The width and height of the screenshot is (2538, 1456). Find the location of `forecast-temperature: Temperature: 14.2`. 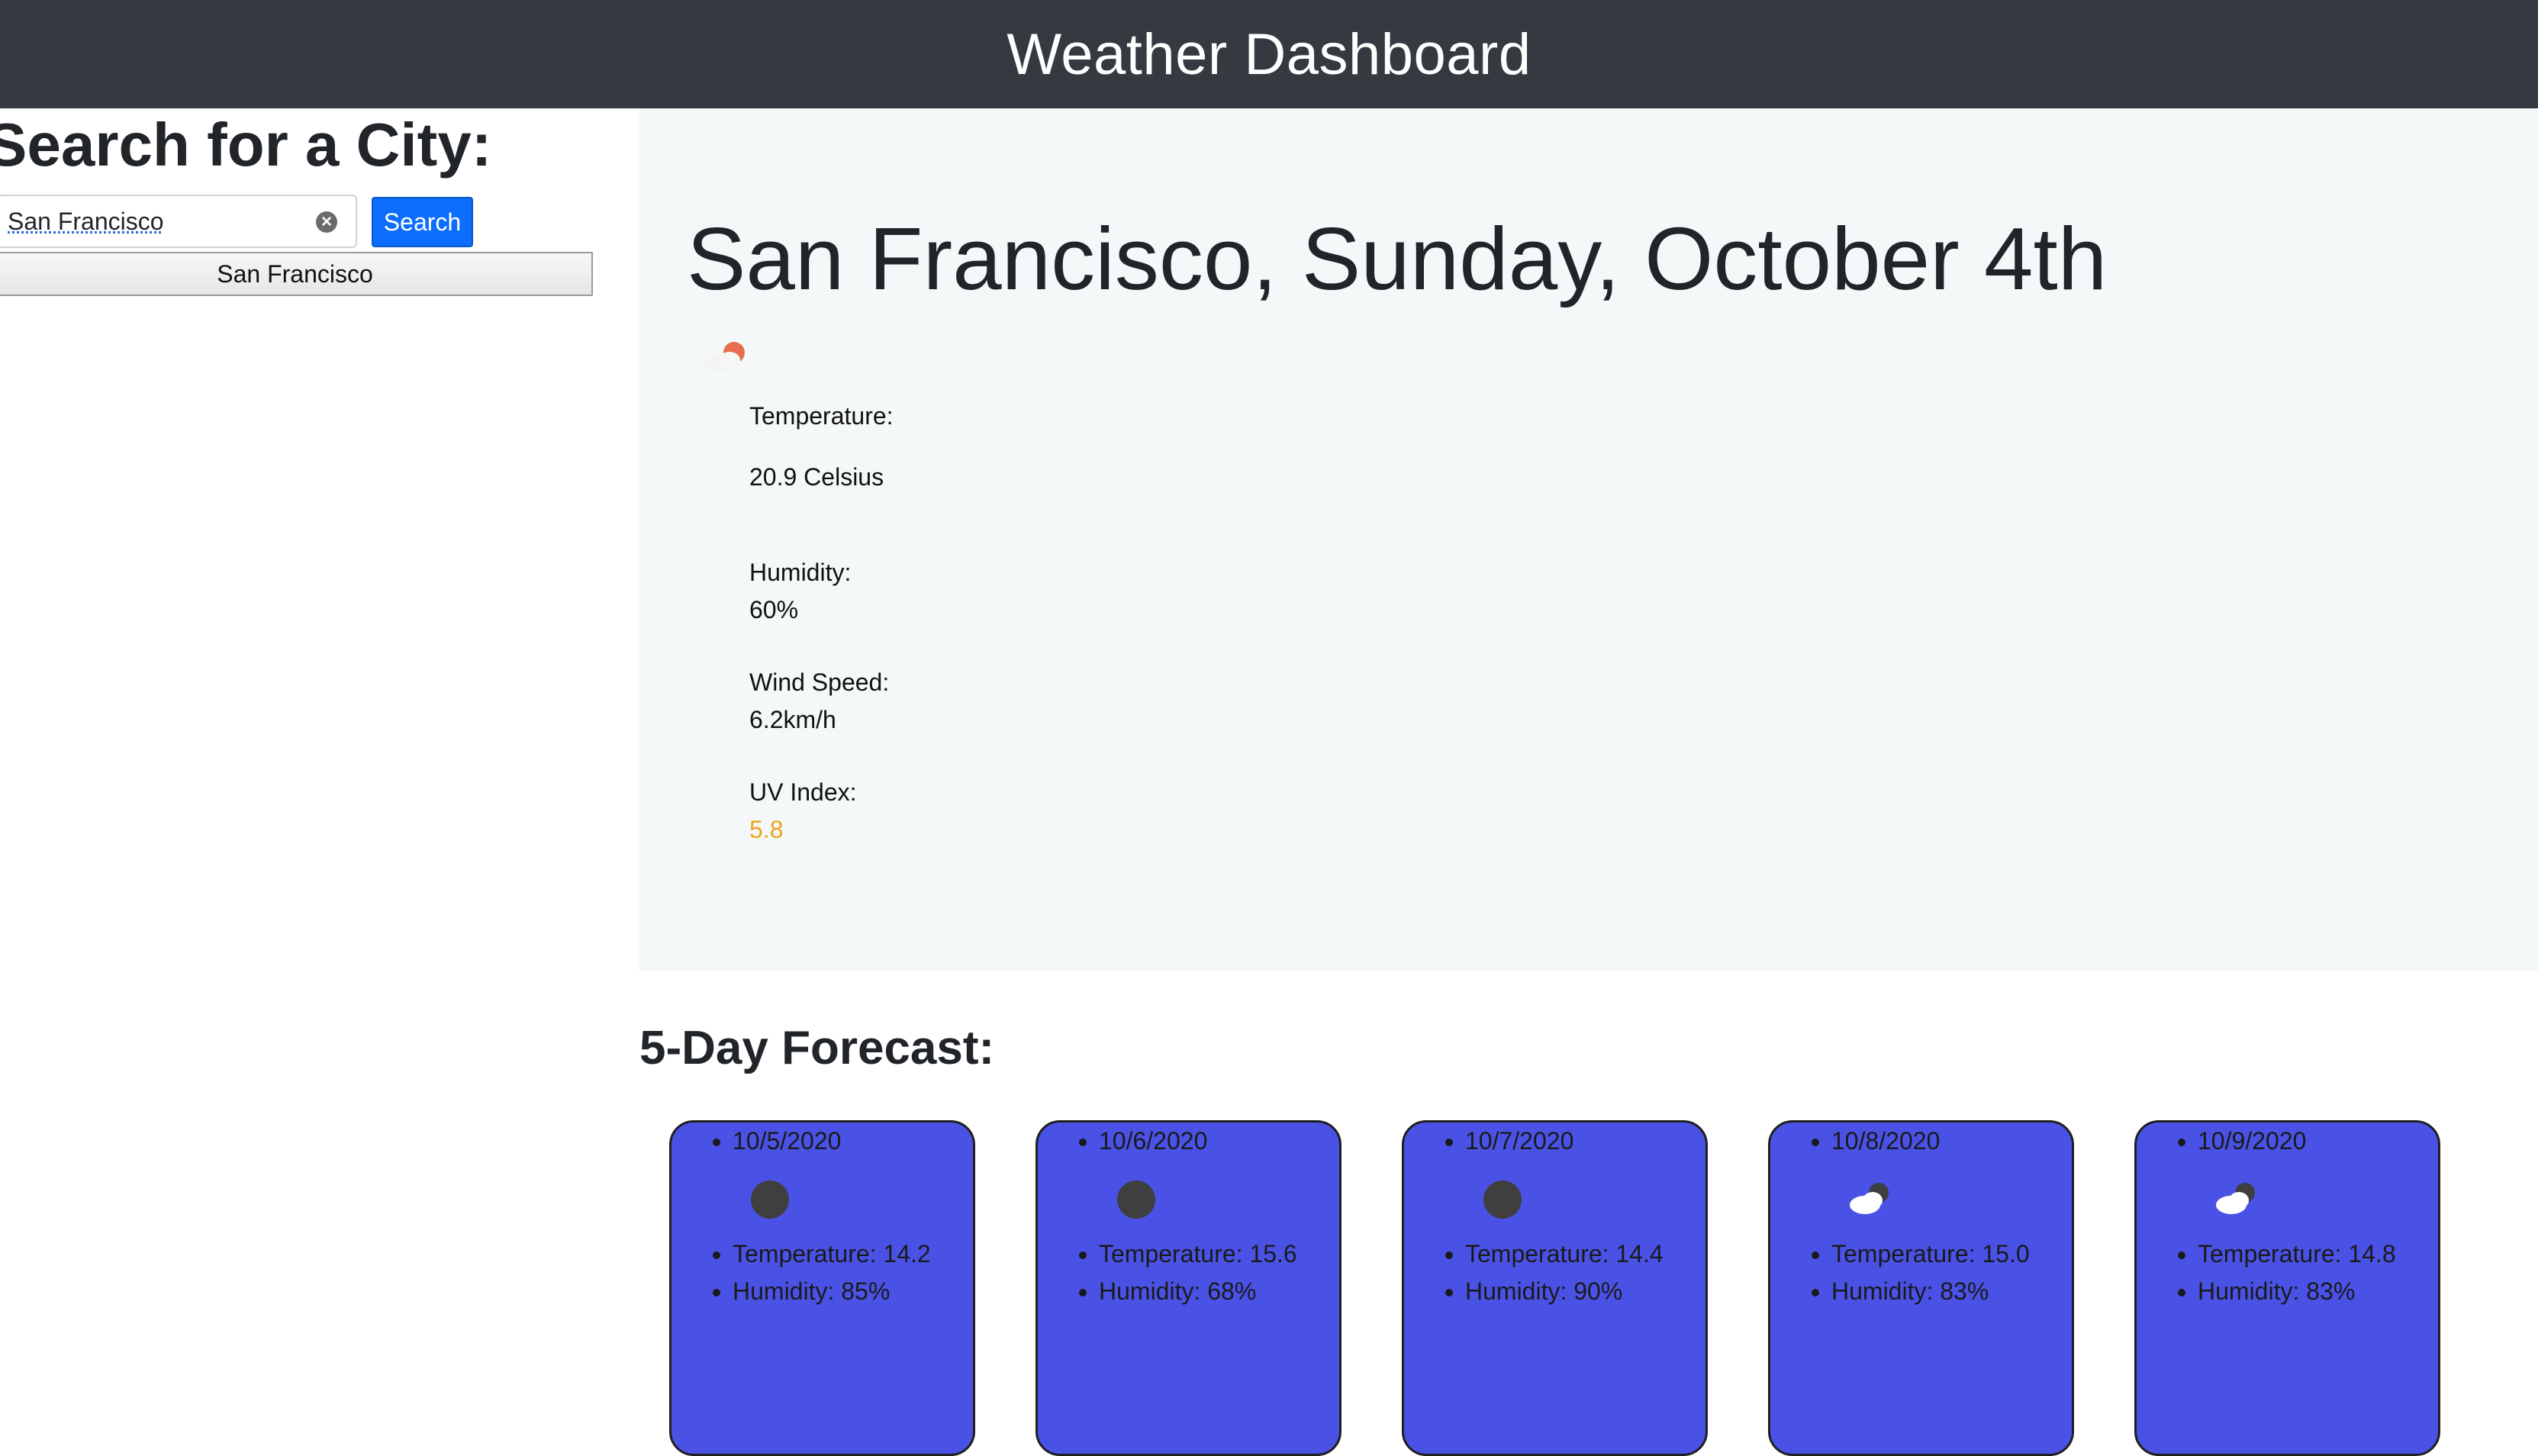

forecast-temperature: Temperature: 14.2 is located at coordinates (832, 1254).